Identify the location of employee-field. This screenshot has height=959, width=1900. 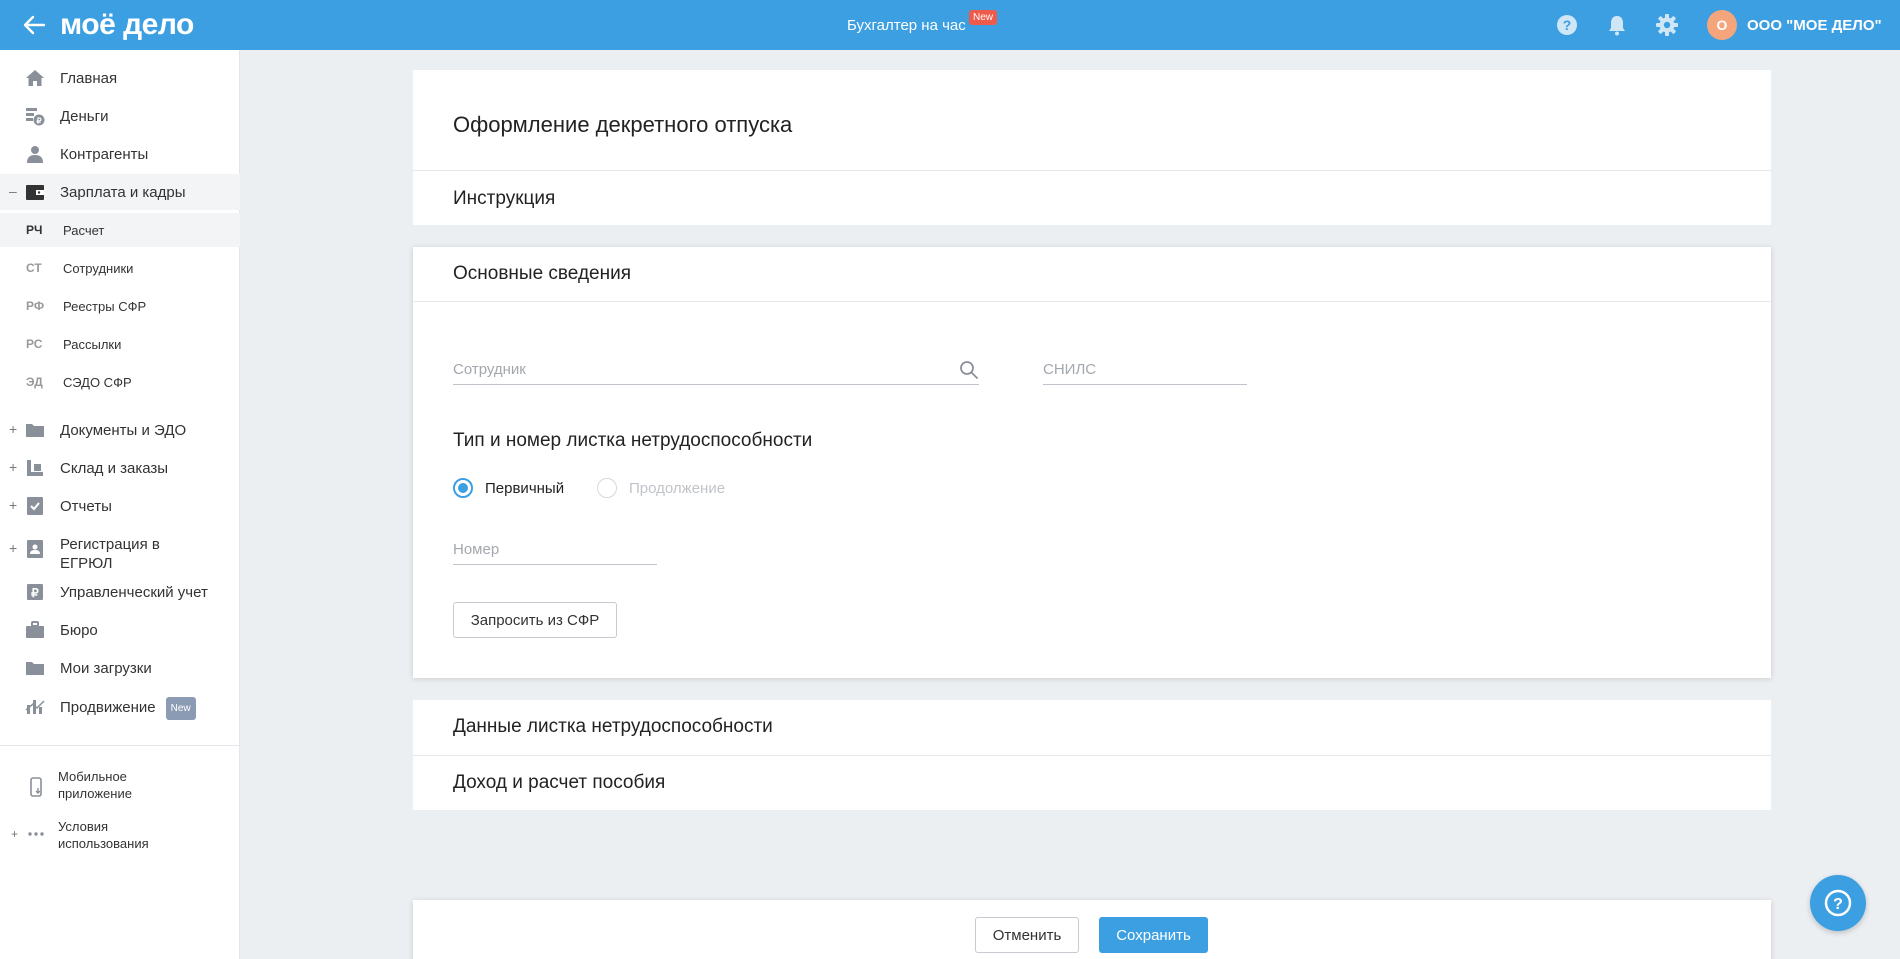
(716, 371).